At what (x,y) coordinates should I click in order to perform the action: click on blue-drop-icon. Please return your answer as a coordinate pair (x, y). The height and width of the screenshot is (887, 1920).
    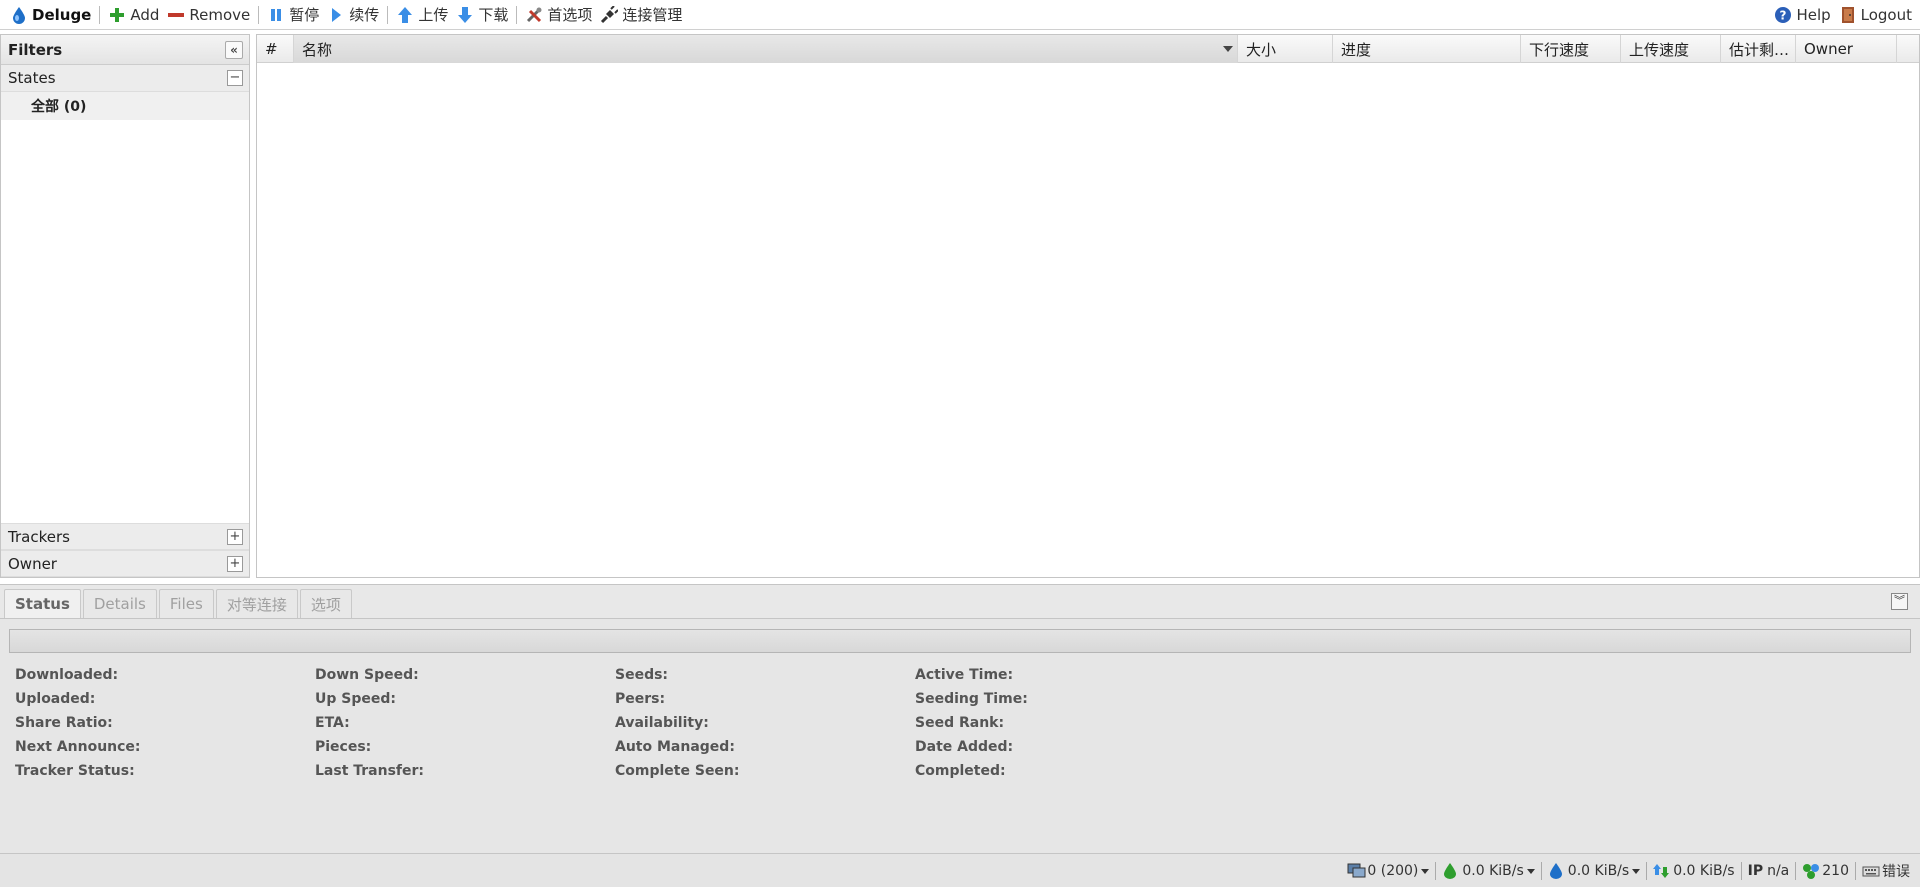
    Looking at the image, I should click on (1556, 871).